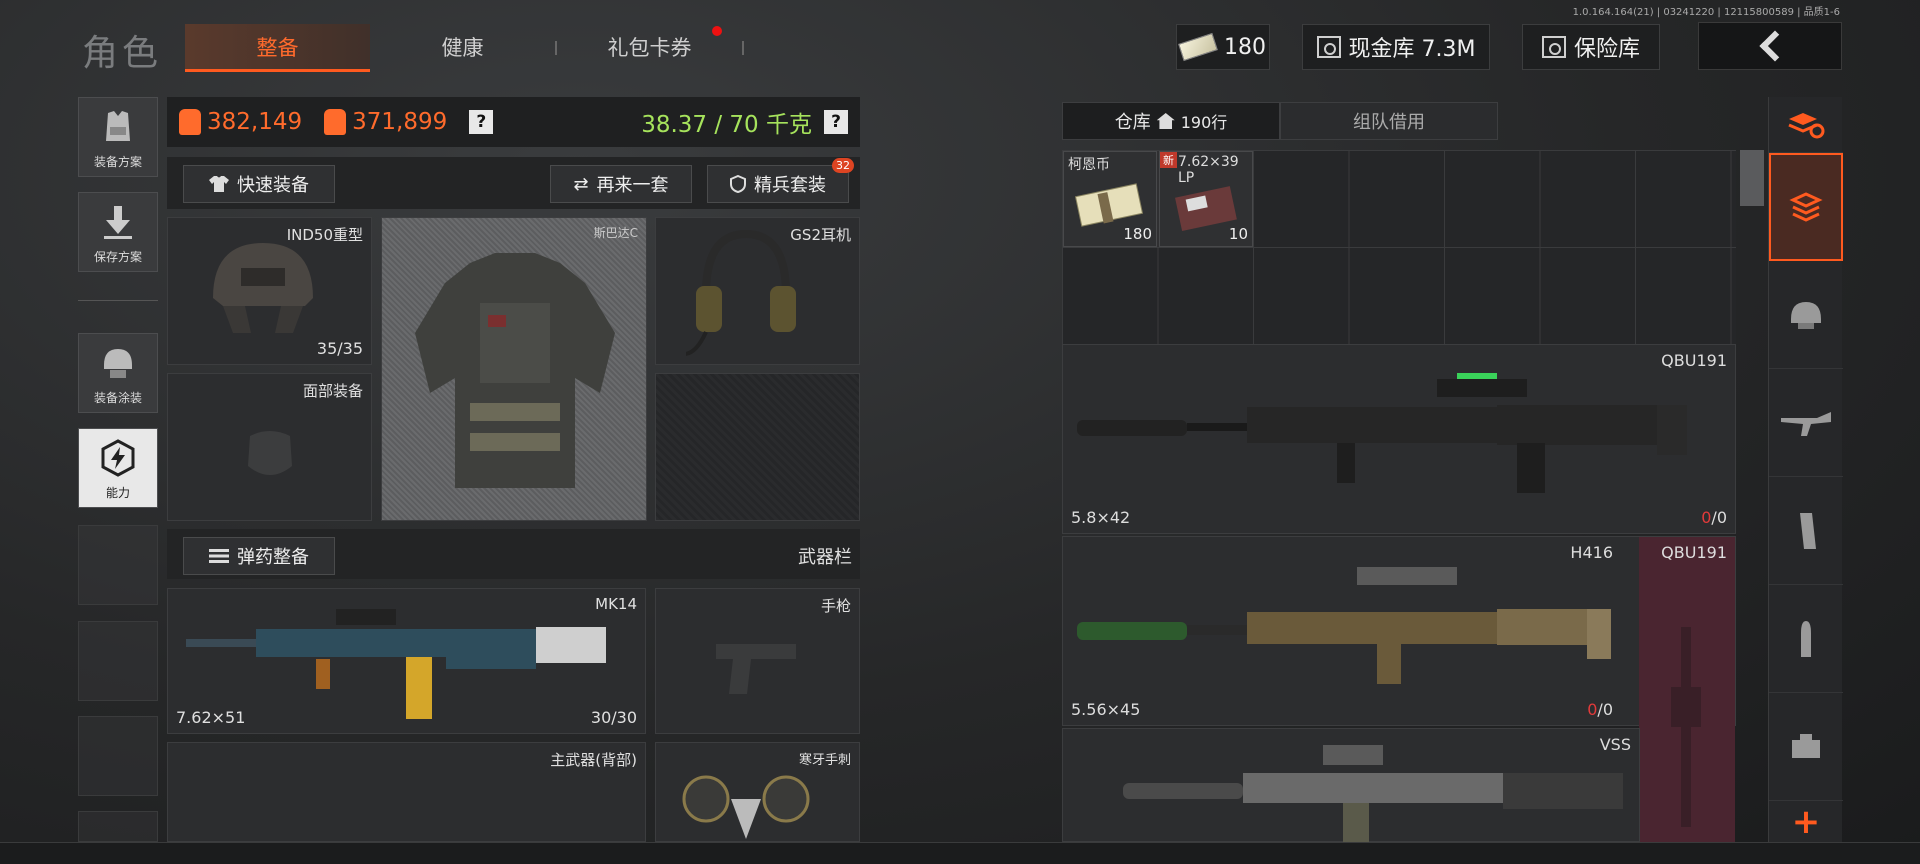 Image resolution: width=1920 pixels, height=864 pixels. I want to click on plus-icon: +, so click(1806, 821).